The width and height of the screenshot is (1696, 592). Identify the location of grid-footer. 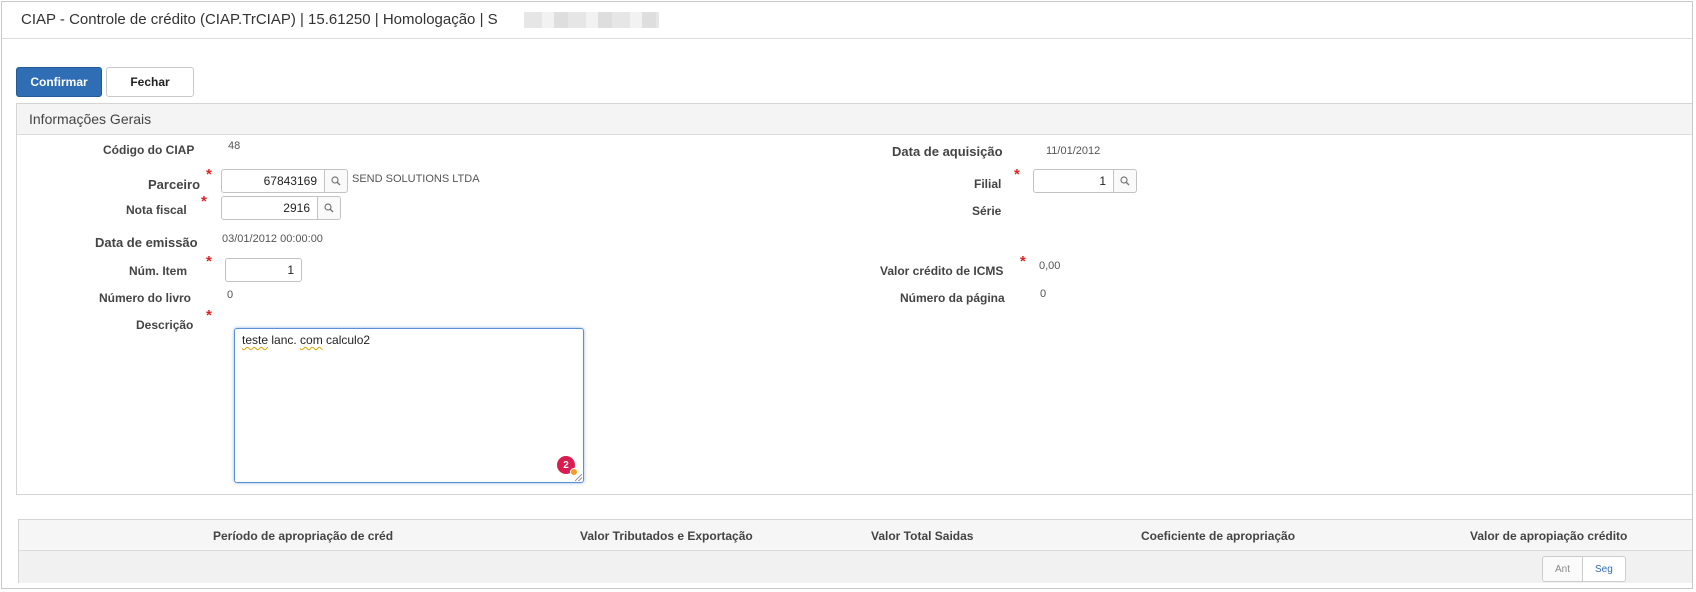
(855, 567).